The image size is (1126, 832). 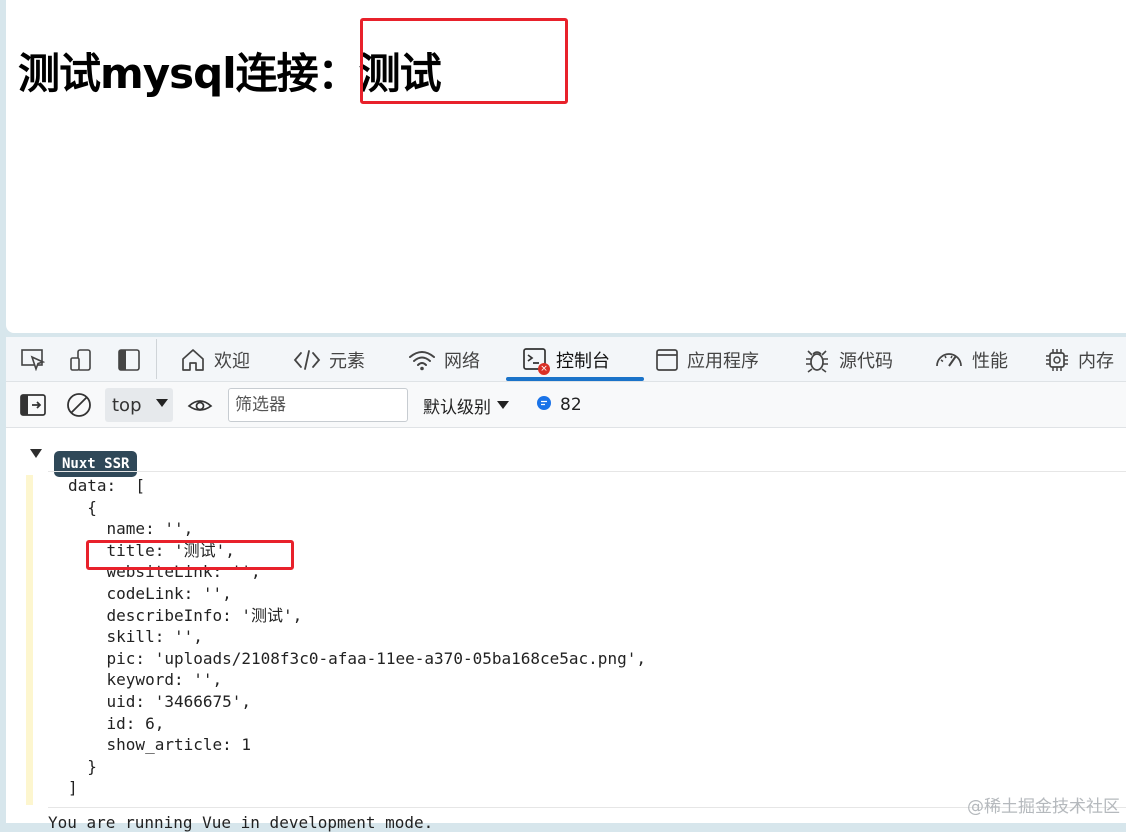 I want to click on tab-application: 应用程序, so click(x=707, y=359).